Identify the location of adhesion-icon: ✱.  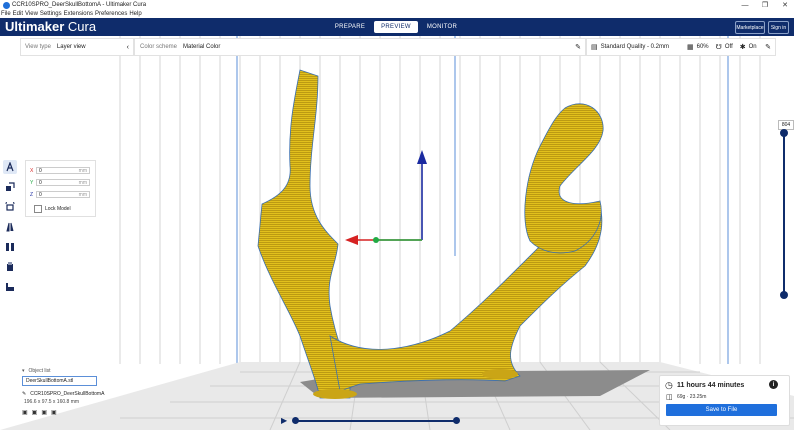
(742, 47).